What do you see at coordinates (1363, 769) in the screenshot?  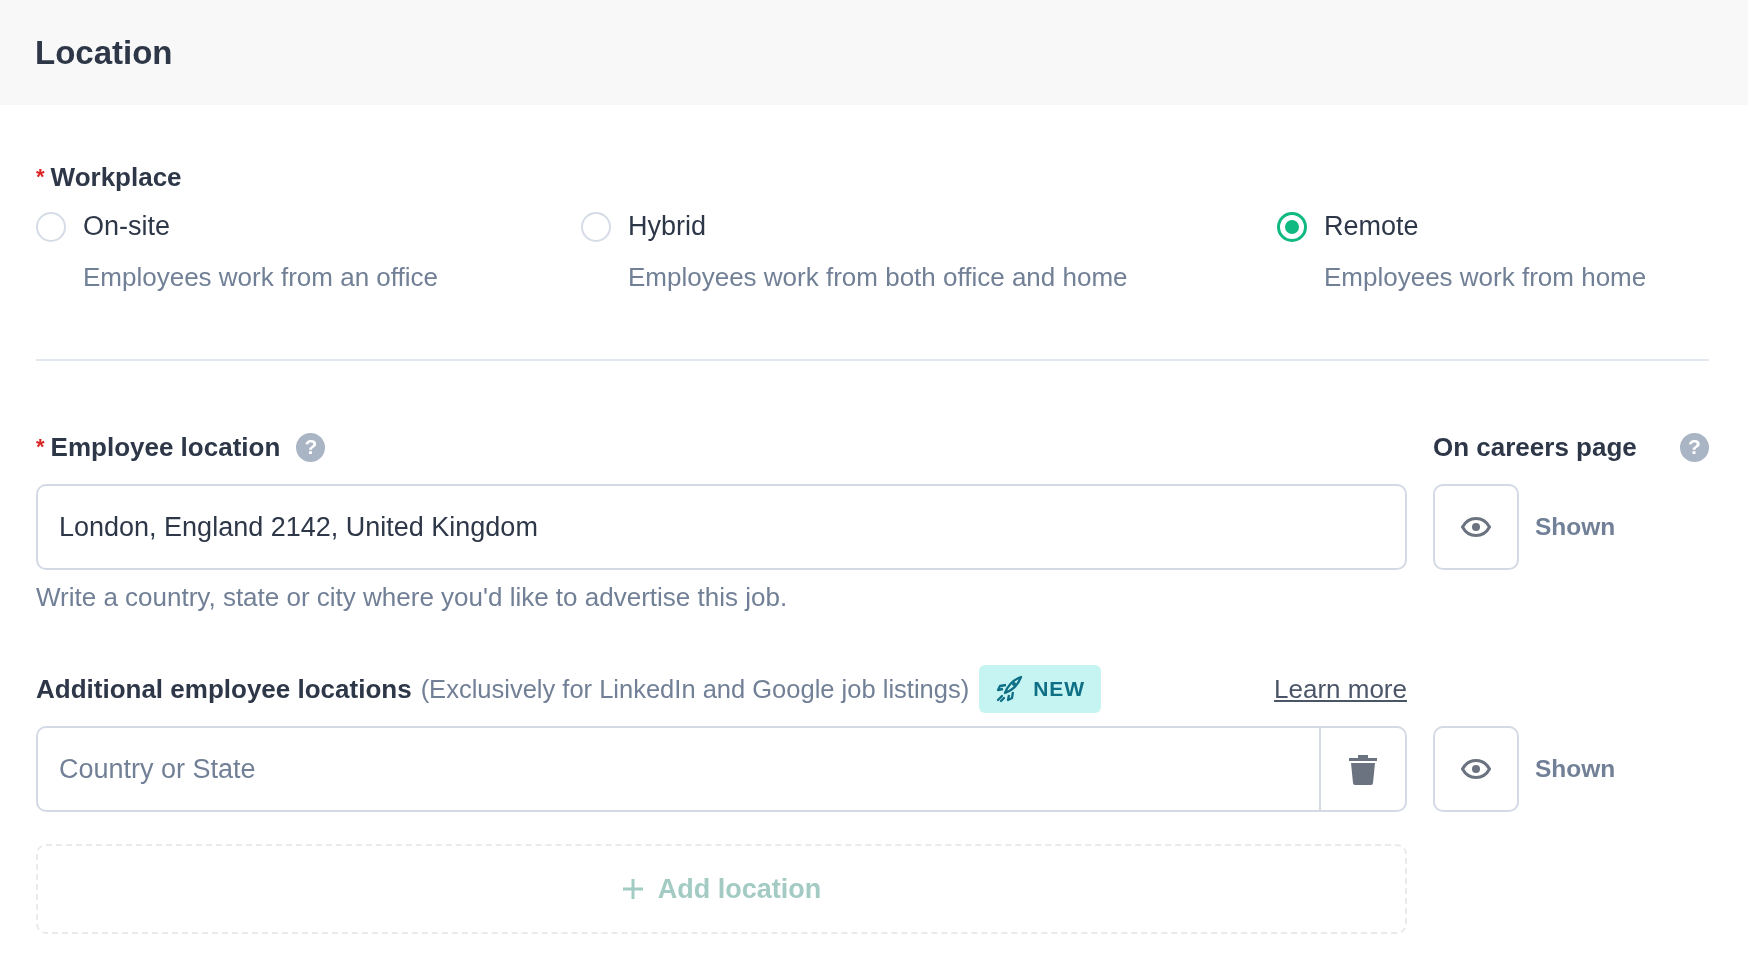 I see `trash-icon` at bounding box center [1363, 769].